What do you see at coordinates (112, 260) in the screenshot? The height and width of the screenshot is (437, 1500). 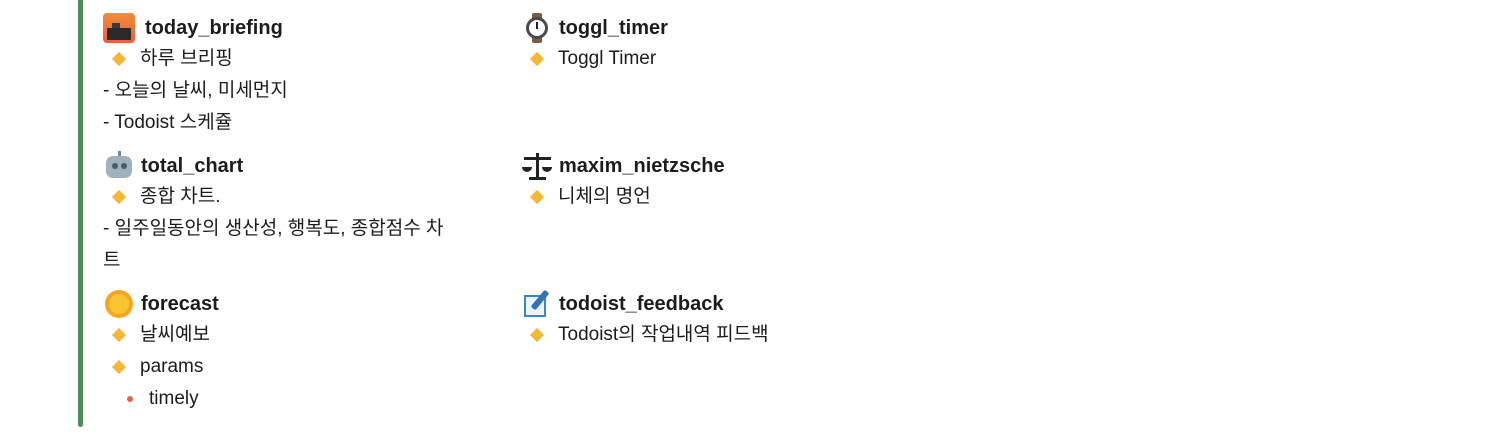 I see `description-line: 트` at bounding box center [112, 260].